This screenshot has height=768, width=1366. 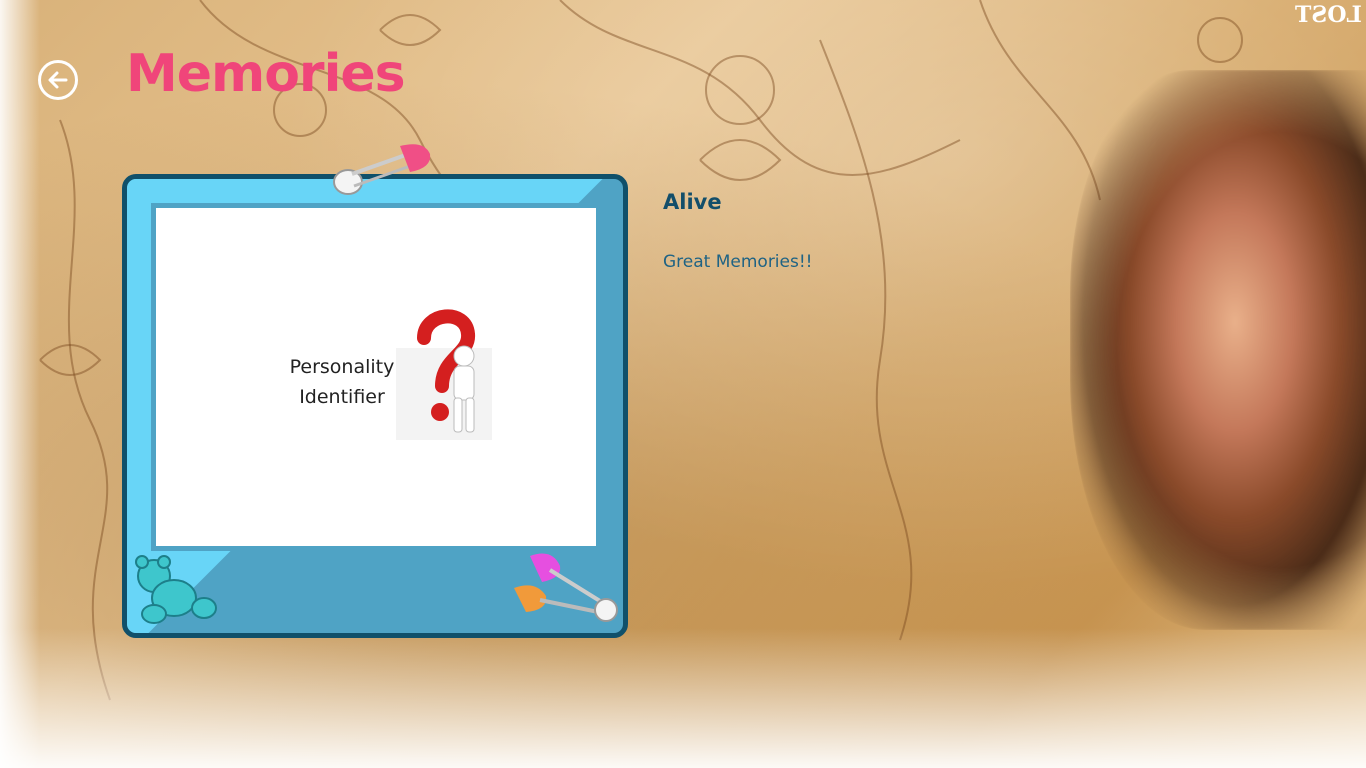 I want to click on memory-image: Personality Identifier, so click(x=376, y=377).